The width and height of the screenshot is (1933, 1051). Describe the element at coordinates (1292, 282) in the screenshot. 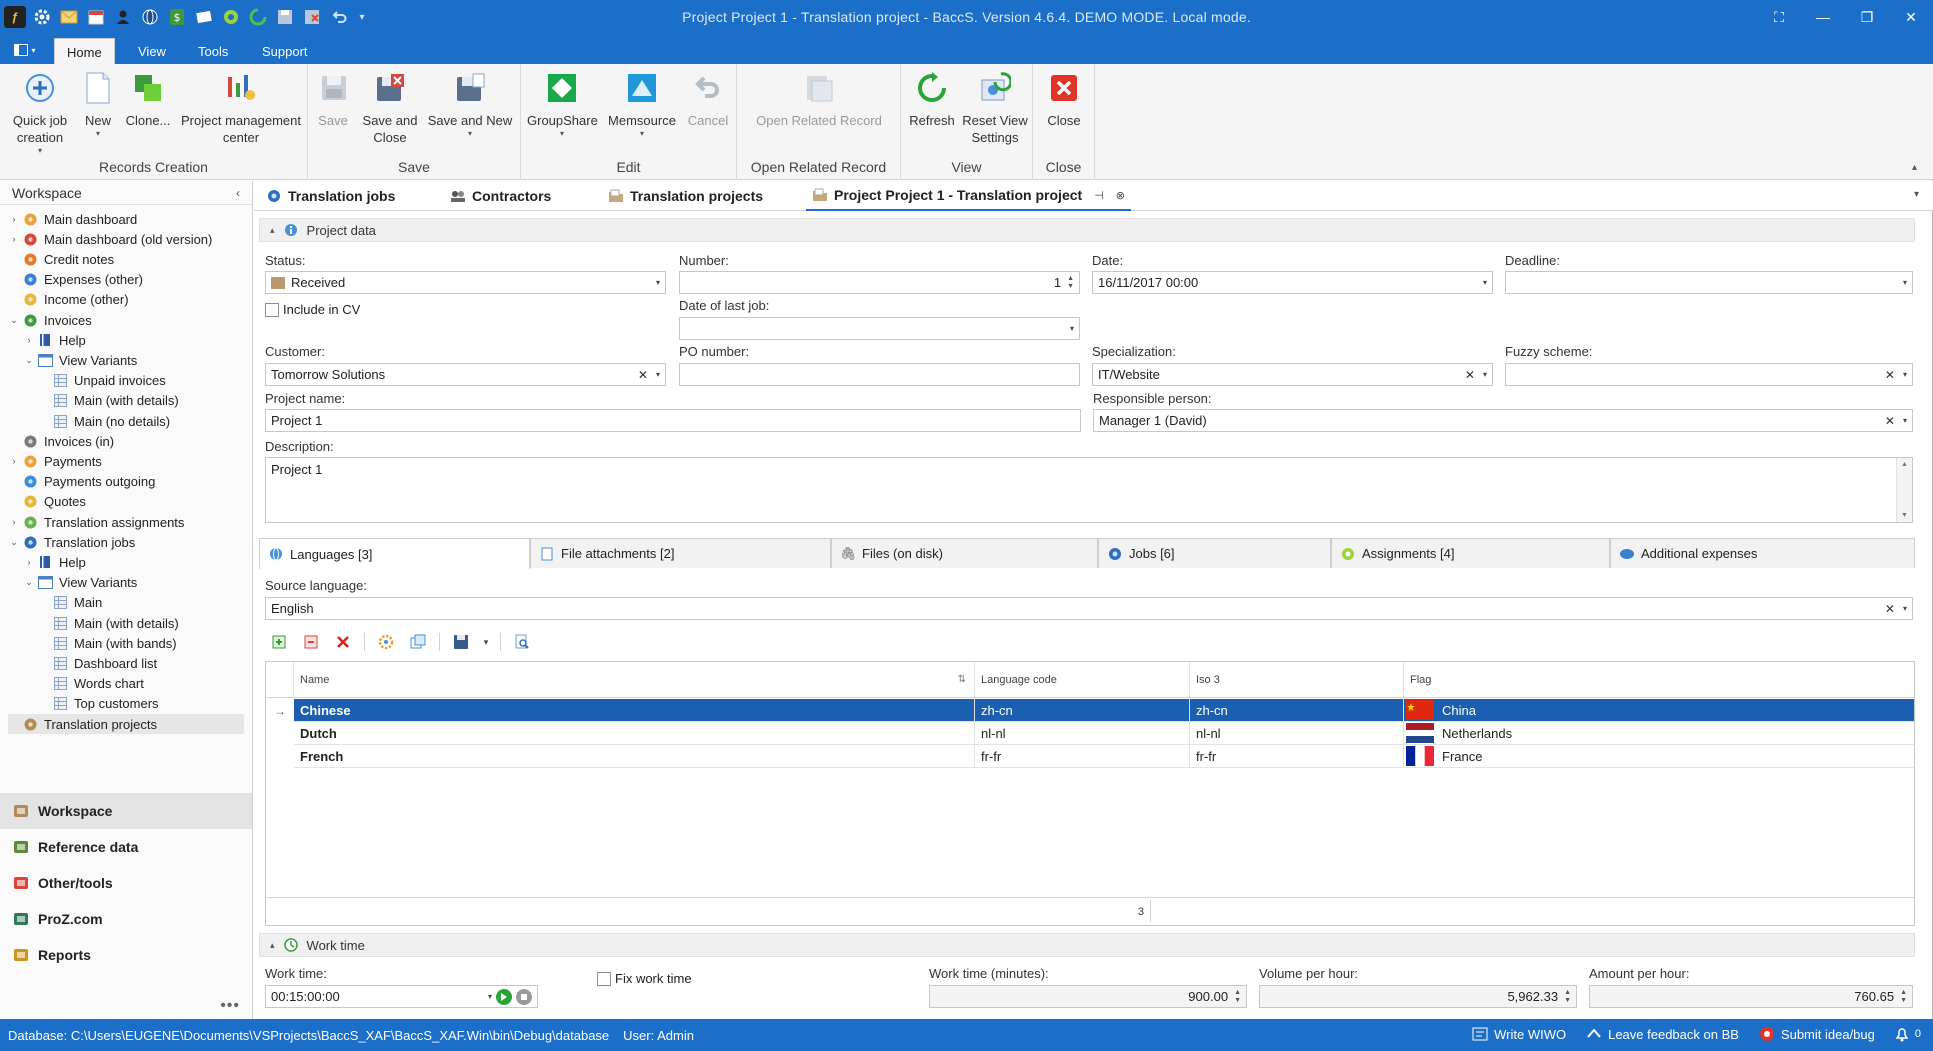

I see `date-field: 16/11/2017 00:00 ▾` at that location.